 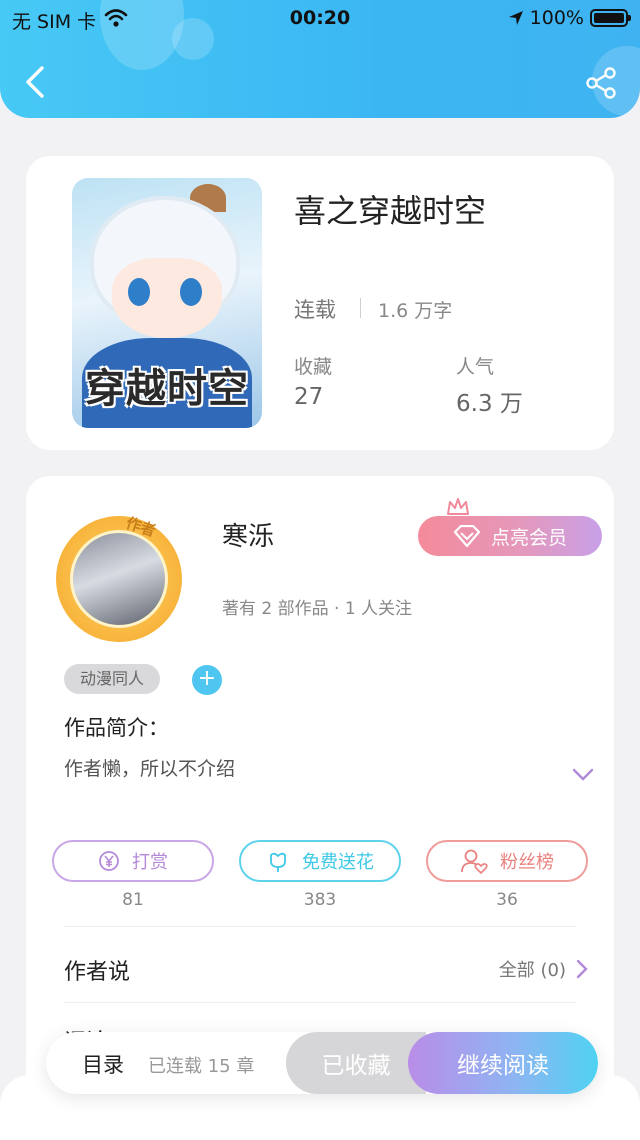 What do you see at coordinates (415, 311) in the screenshot?
I see `book-word-count: 1.6 万字` at bounding box center [415, 311].